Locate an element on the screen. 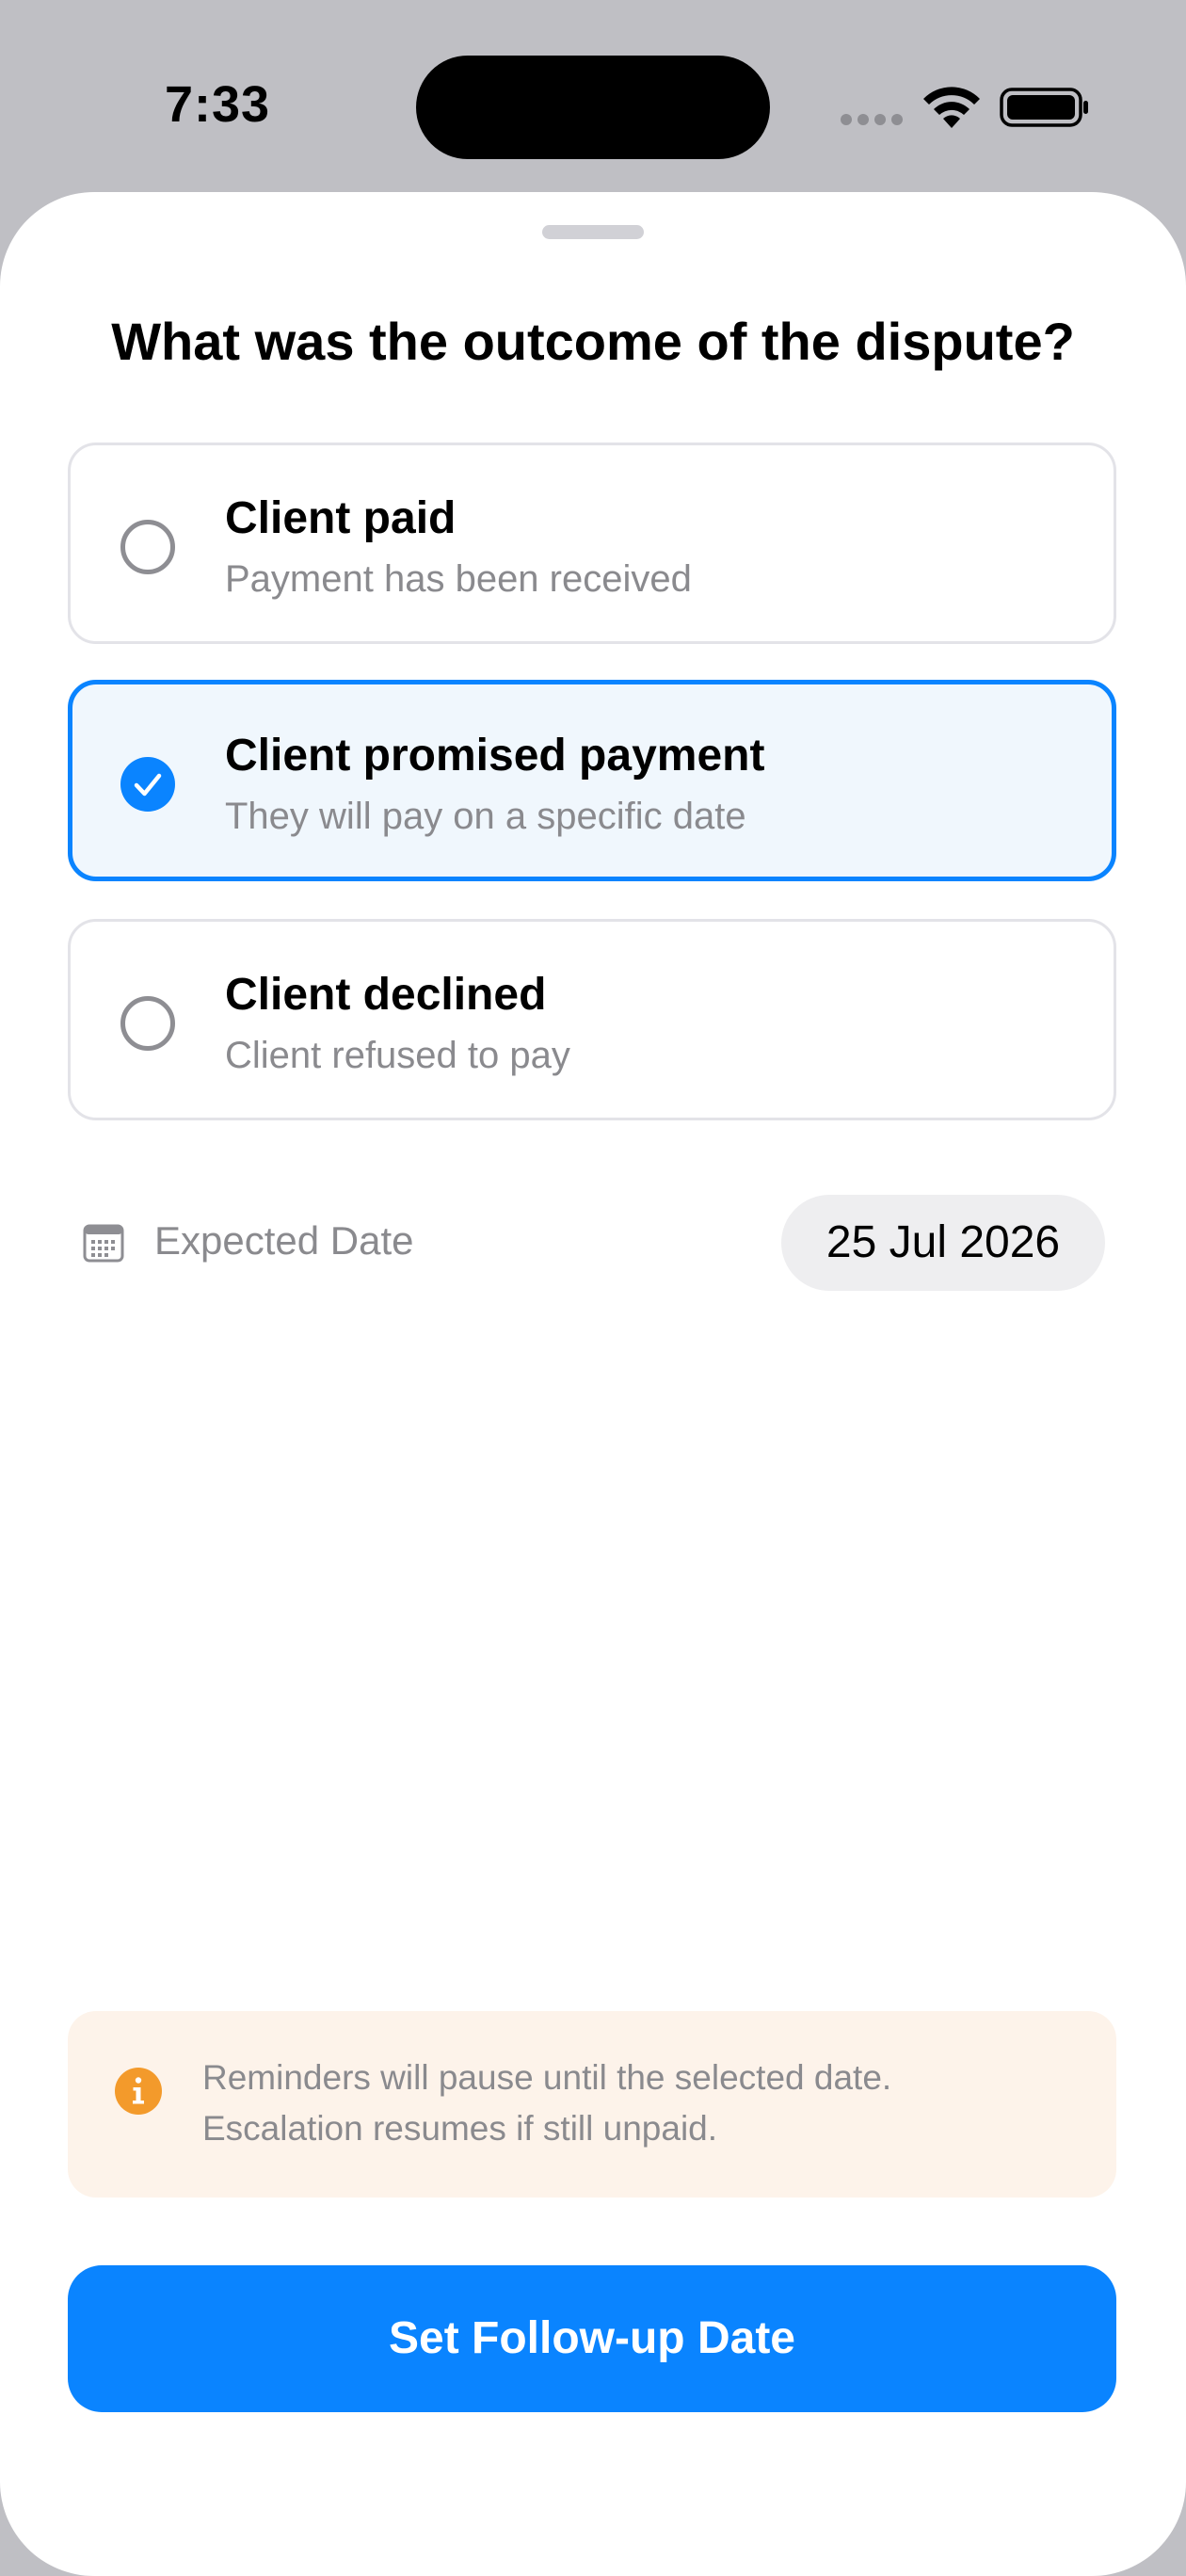  battery-icon is located at coordinates (1044, 107).